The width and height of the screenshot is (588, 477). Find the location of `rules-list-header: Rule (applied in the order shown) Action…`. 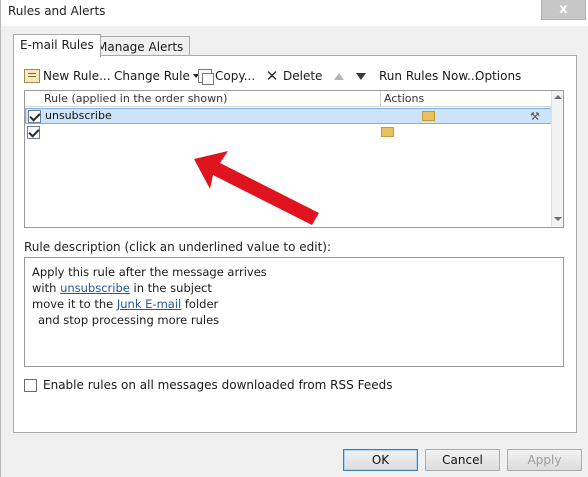

rules-list-header: Rule (applied in the order shown) Action… is located at coordinates (288, 99).